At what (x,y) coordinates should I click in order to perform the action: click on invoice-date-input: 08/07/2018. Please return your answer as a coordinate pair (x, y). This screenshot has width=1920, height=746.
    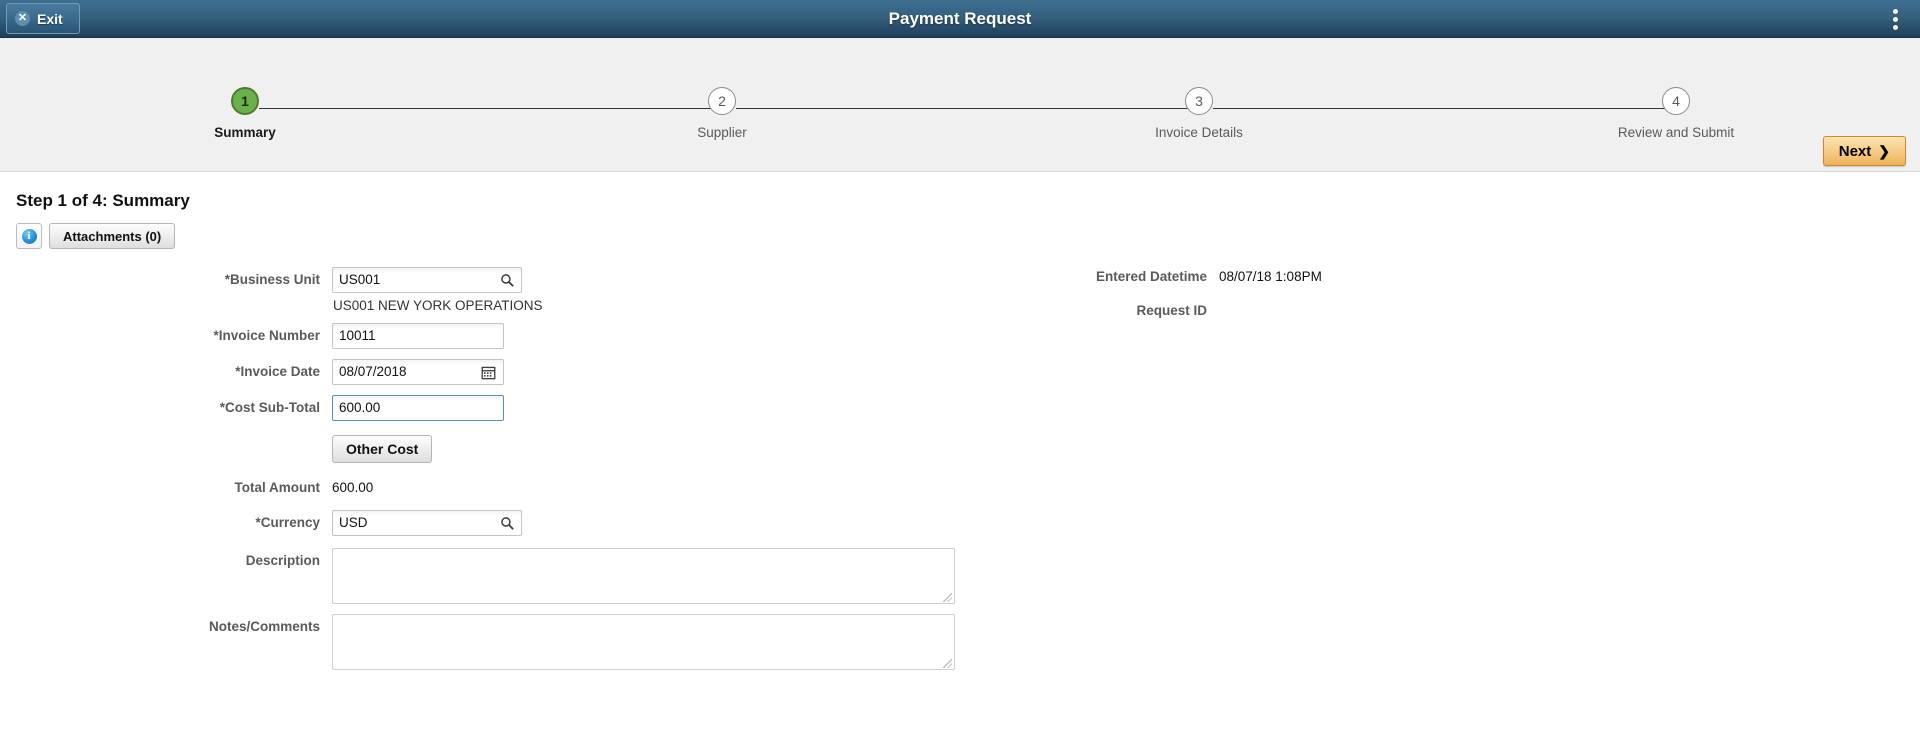
    Looking at the image, I should click on (418, 372).